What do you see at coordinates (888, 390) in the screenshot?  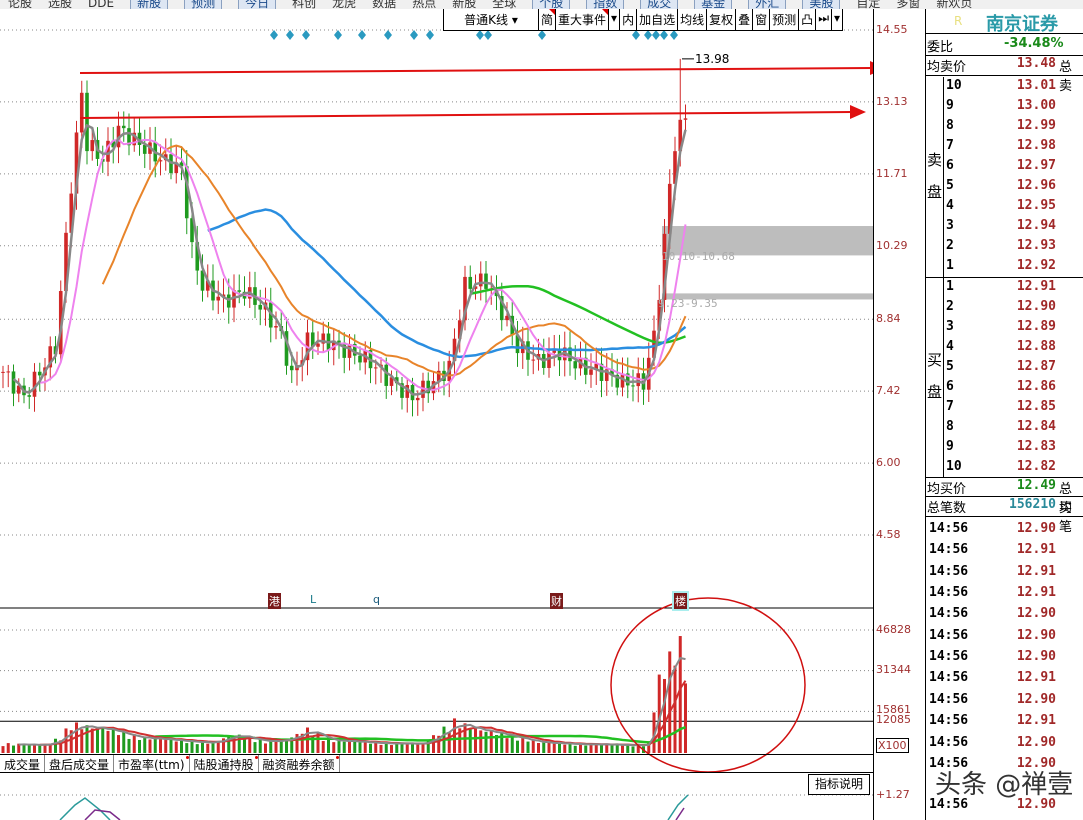 I see `price-tick-label: 7.42` at bounding box center [888, 390].